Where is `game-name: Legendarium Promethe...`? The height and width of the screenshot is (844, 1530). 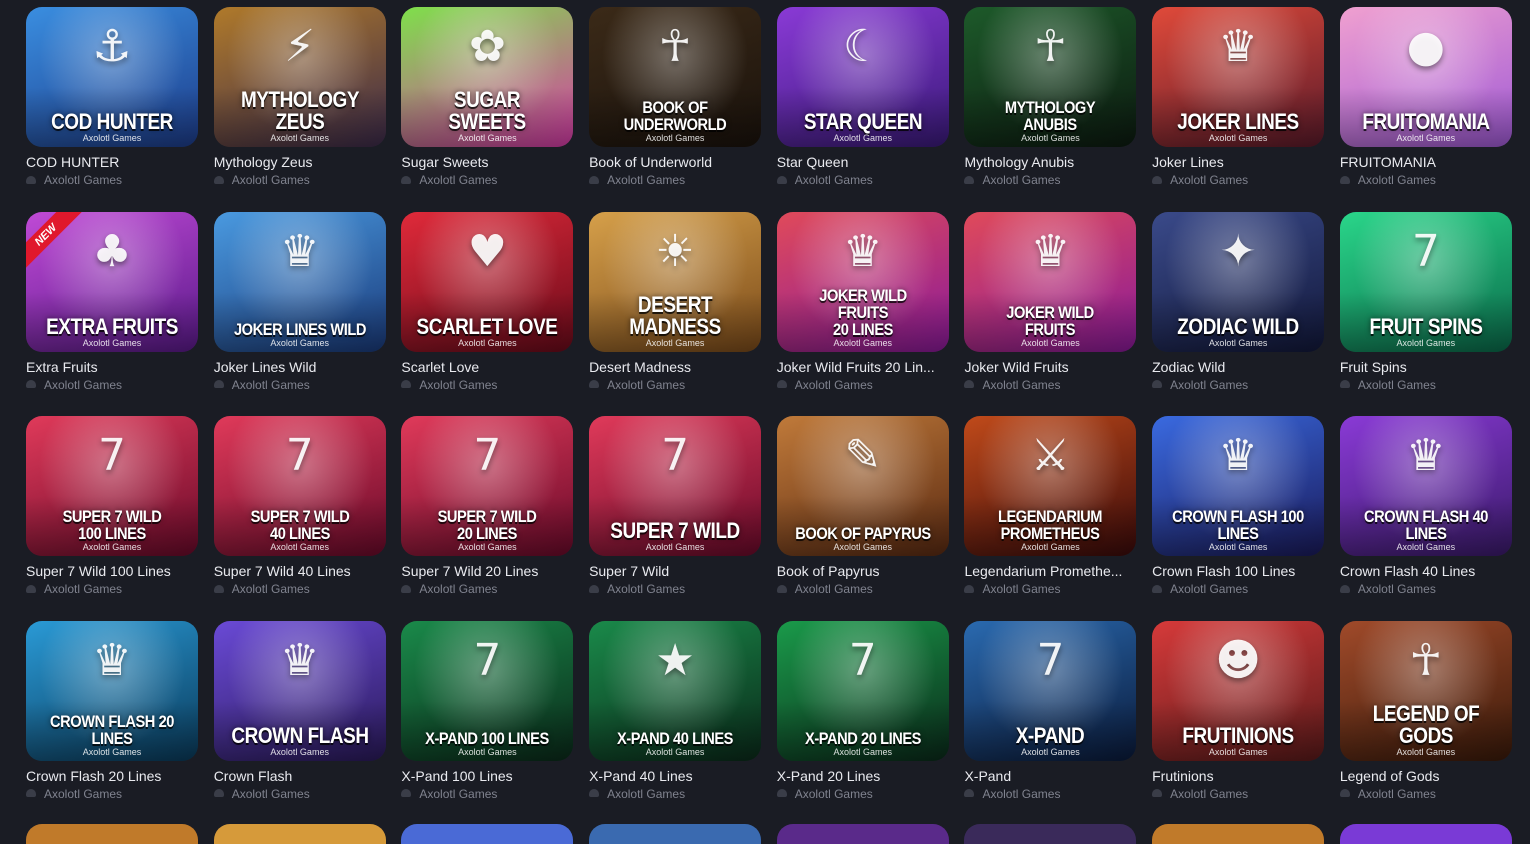 game-name: Legendarium Promethe... is located at coordinates (1050, 571).